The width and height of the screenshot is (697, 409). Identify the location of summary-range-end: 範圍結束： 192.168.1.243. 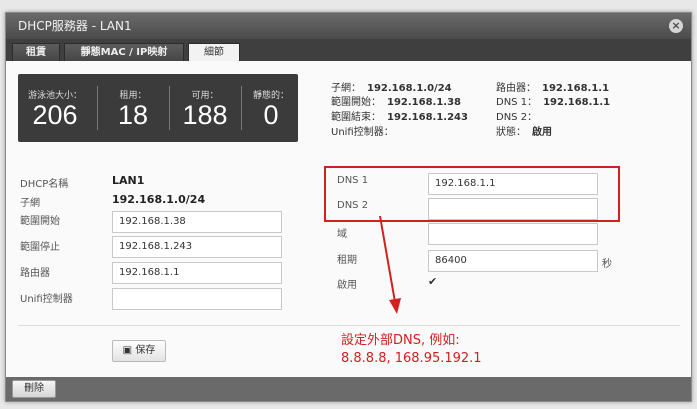
(399, 115).